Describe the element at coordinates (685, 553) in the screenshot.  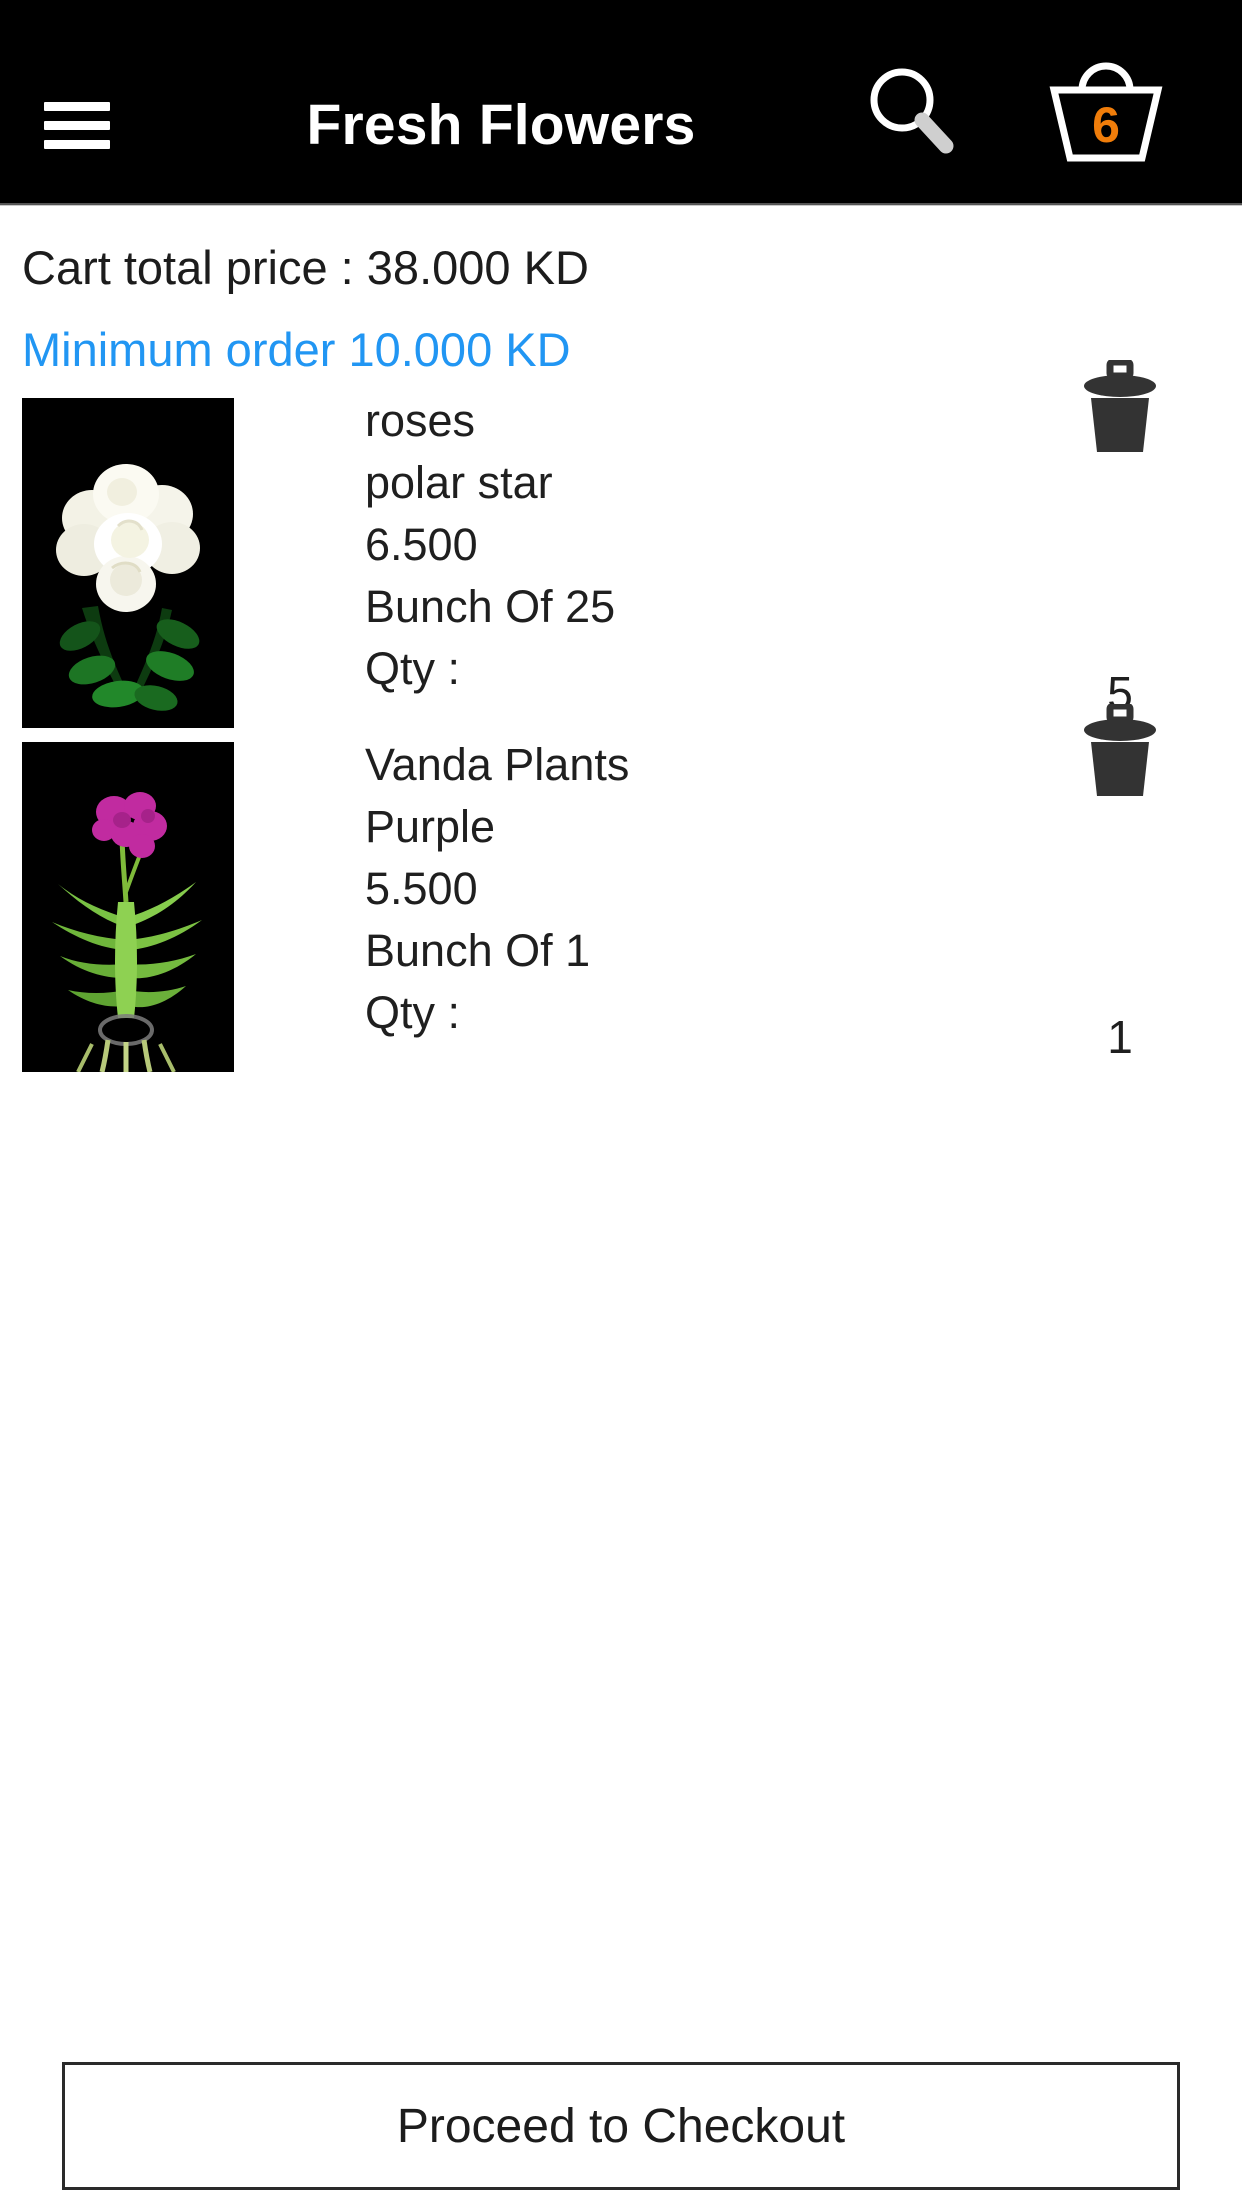
I see `product-details: roses polar star 6.500 Bunch Of 25 Qty :` at that location.